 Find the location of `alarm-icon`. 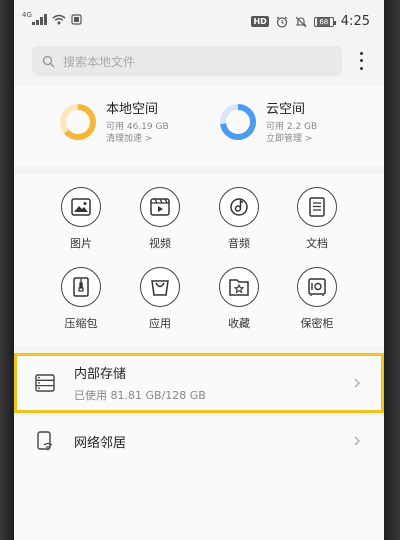

alarm-icon is located at coordinates (282, 22).